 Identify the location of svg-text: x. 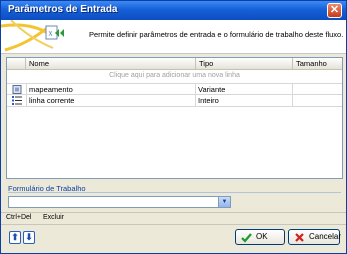
(51, 33).